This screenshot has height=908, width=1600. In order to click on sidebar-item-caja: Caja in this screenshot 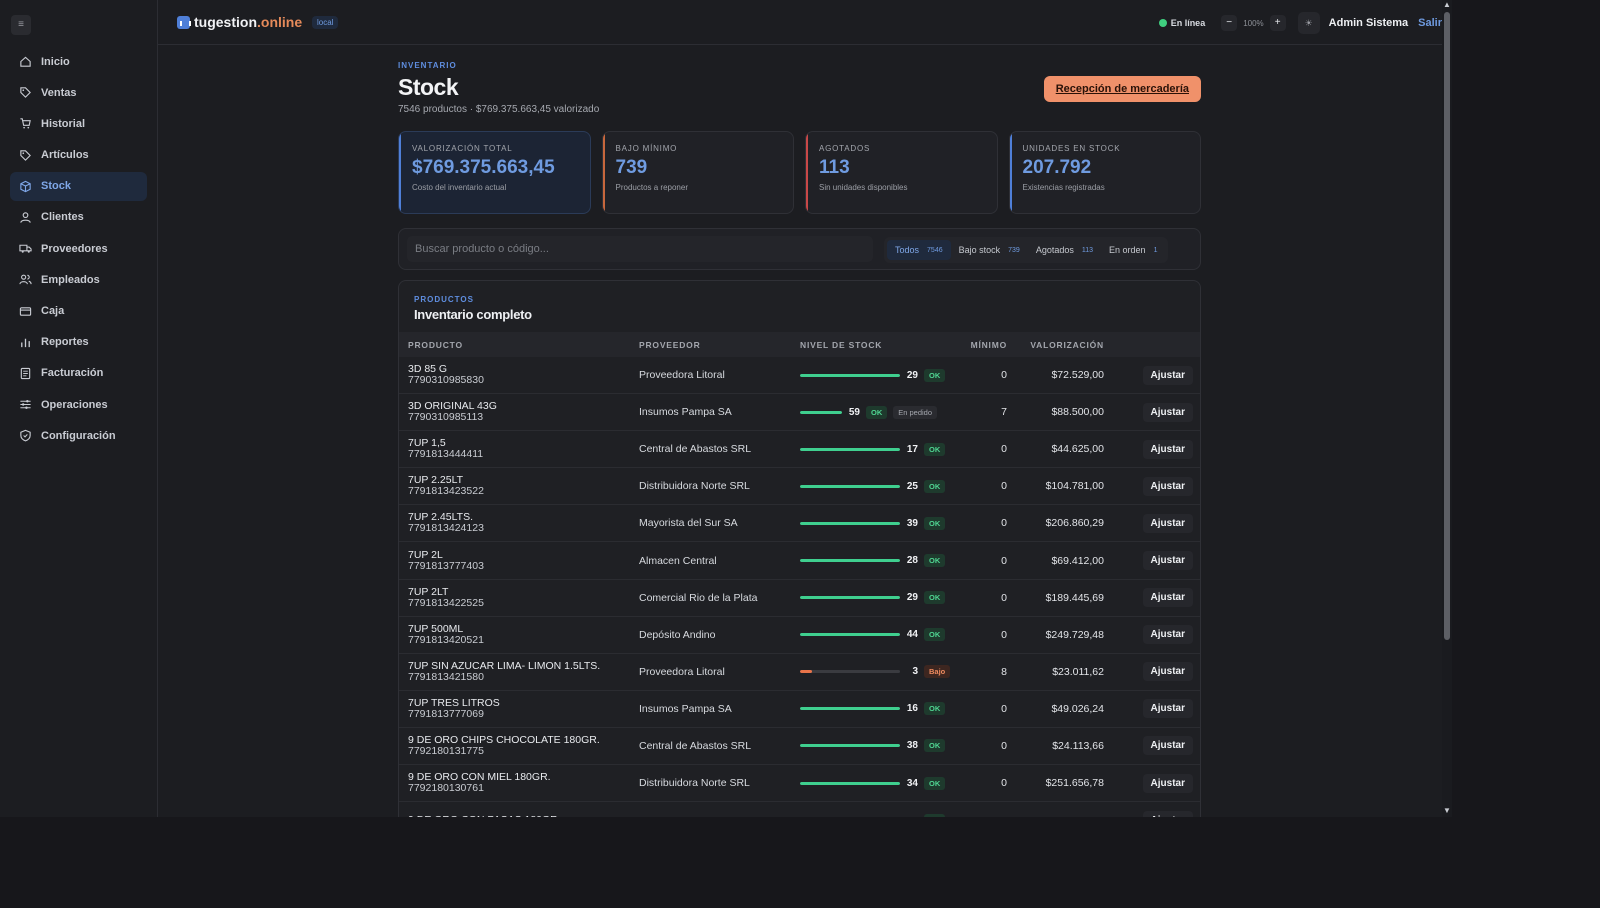, I will do `click(78, 311)`.